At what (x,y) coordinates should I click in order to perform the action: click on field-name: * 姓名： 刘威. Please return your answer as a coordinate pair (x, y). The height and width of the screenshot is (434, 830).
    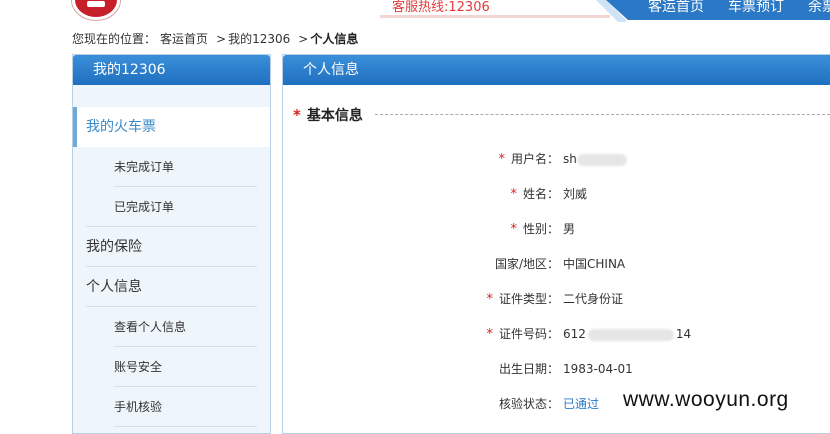
    Looking at the image, I should click on (556, 194).